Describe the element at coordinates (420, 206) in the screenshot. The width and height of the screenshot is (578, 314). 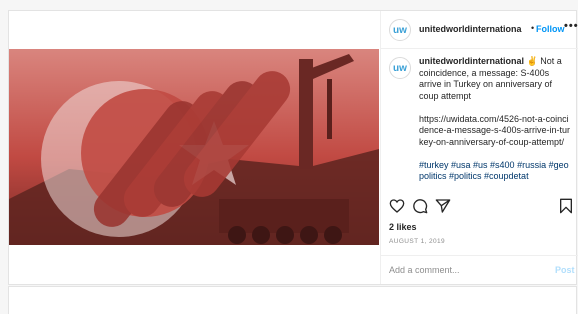
I see `comment-icon` at that location.